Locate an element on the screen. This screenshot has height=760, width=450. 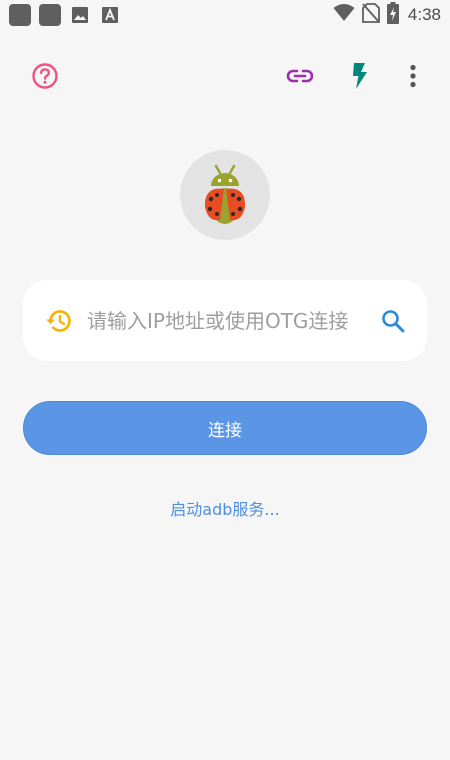
app-logo is located at coordinates (225, 195).